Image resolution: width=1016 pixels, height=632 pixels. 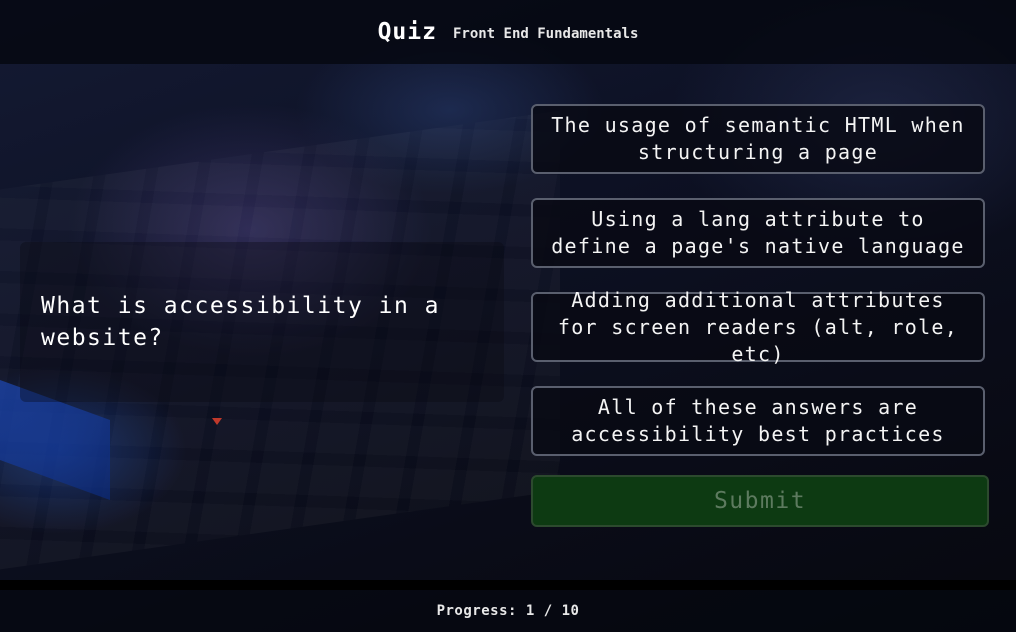 I want to click on header: Quiz Front End Fundamentals, so click(x=508, y=32).